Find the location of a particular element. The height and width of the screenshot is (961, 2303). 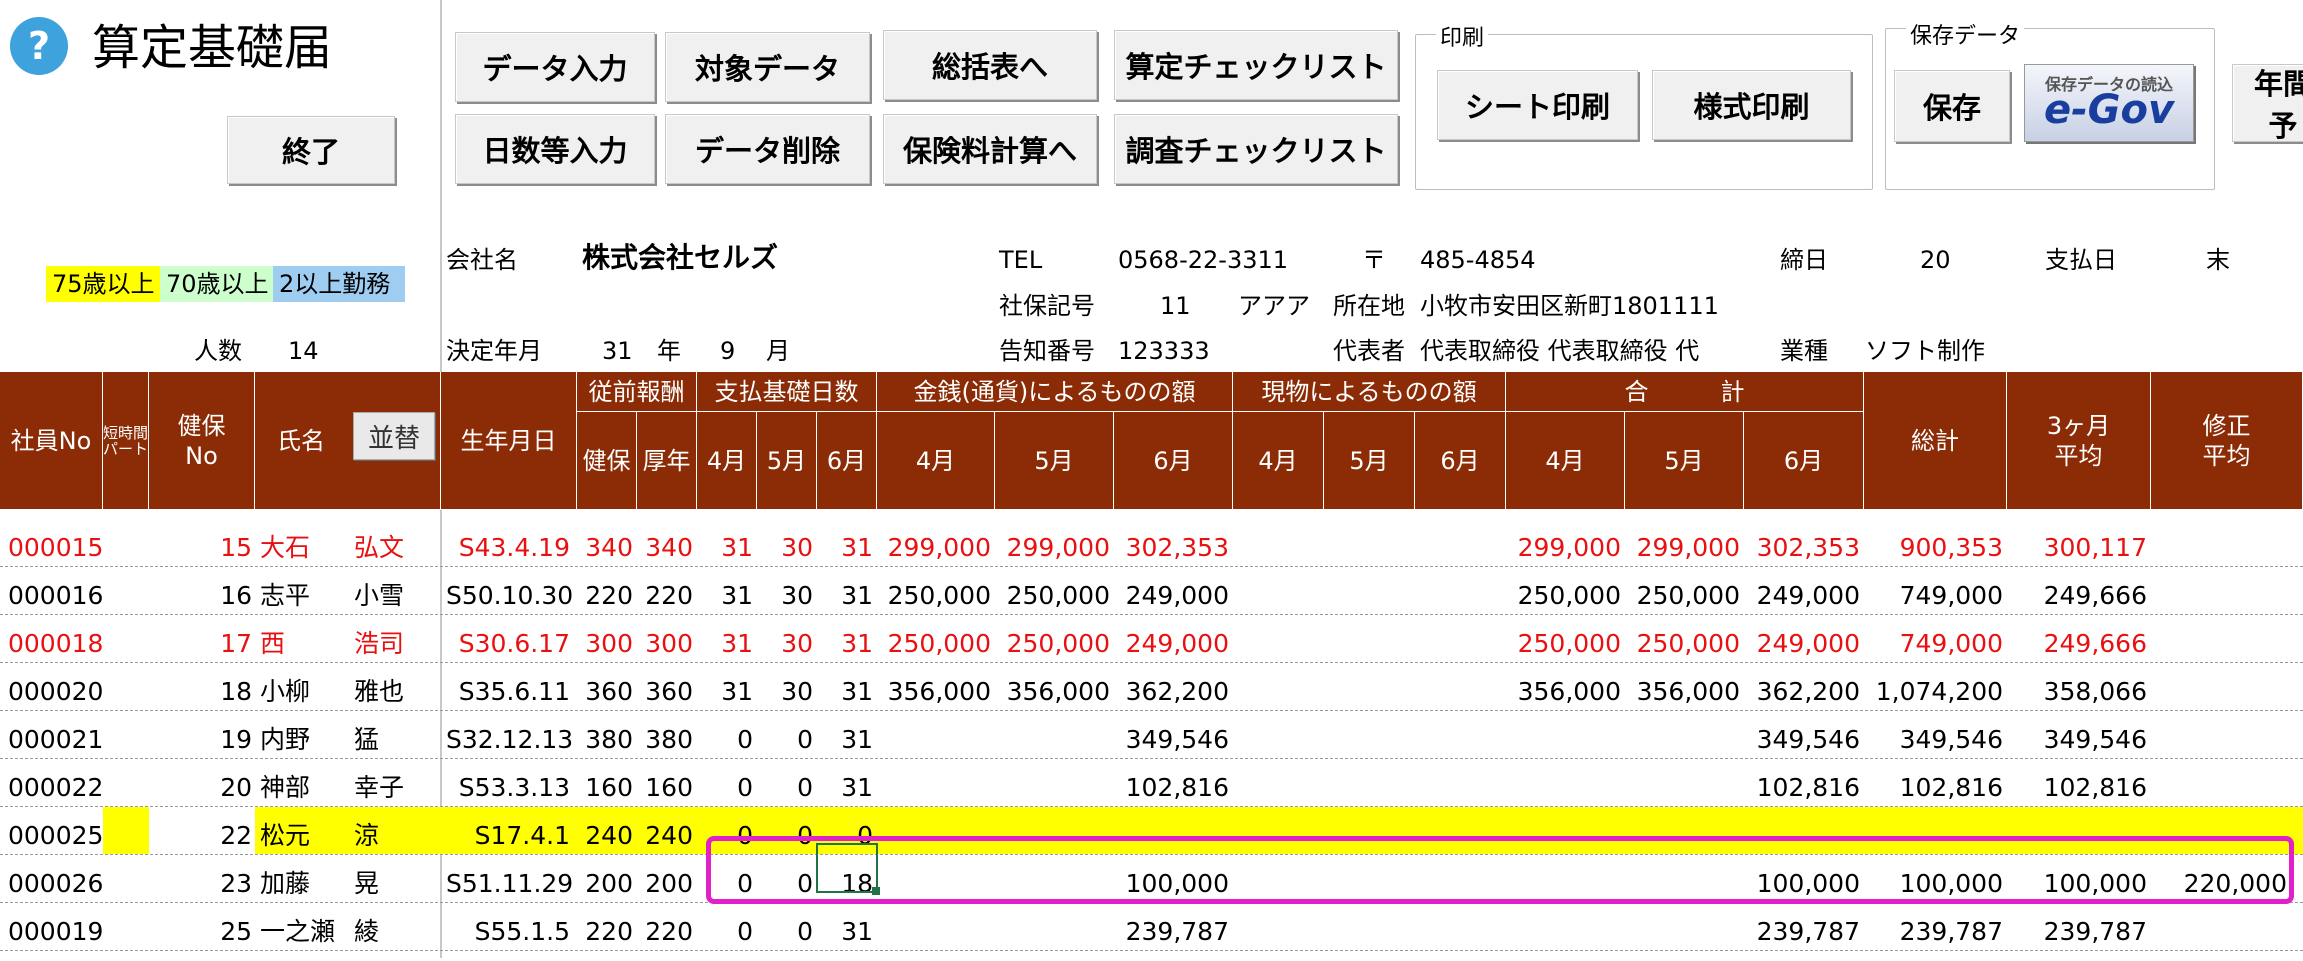

cell-first: 猛 is located at coordinates (399, 735).